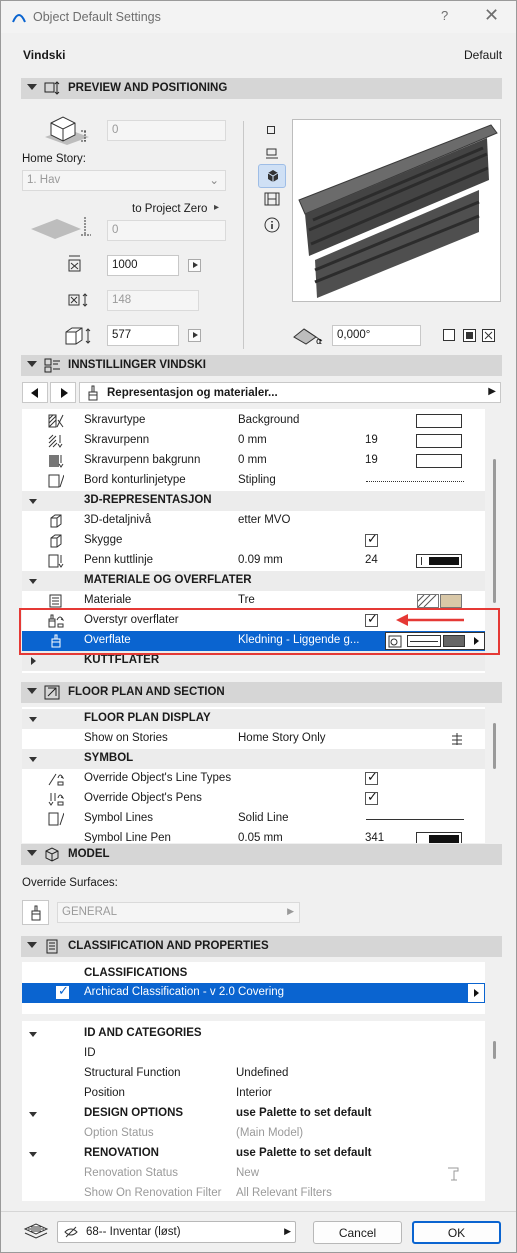  Describe the element at coordinates (444, 15) in the screenshot. I see `help-button: ?` at that location.